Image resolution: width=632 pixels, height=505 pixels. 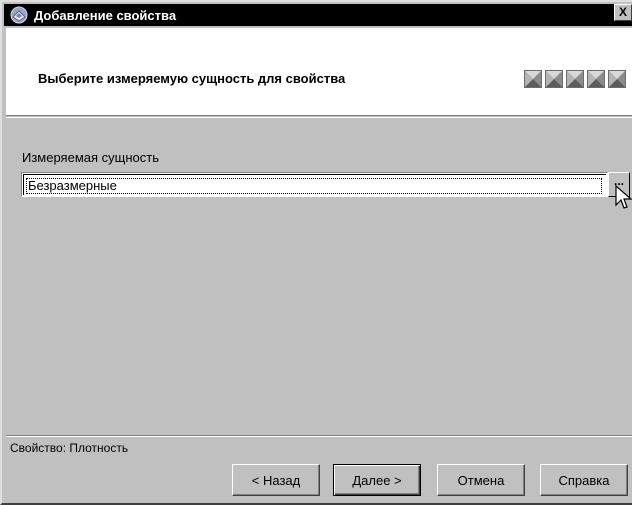 What do you see at coordinates (623, 12) in the screenshot?
I see `close-button: X` at bounding box center [623, 12].